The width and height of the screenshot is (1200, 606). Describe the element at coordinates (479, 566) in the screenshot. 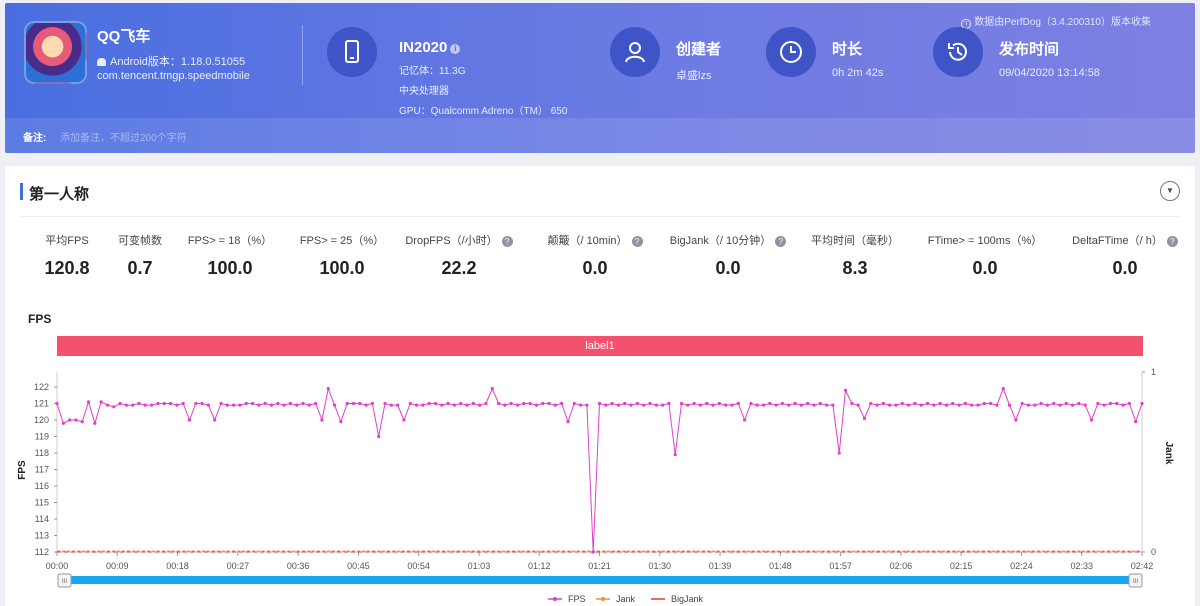

I see `x-tick-label: 01:03` at that location.